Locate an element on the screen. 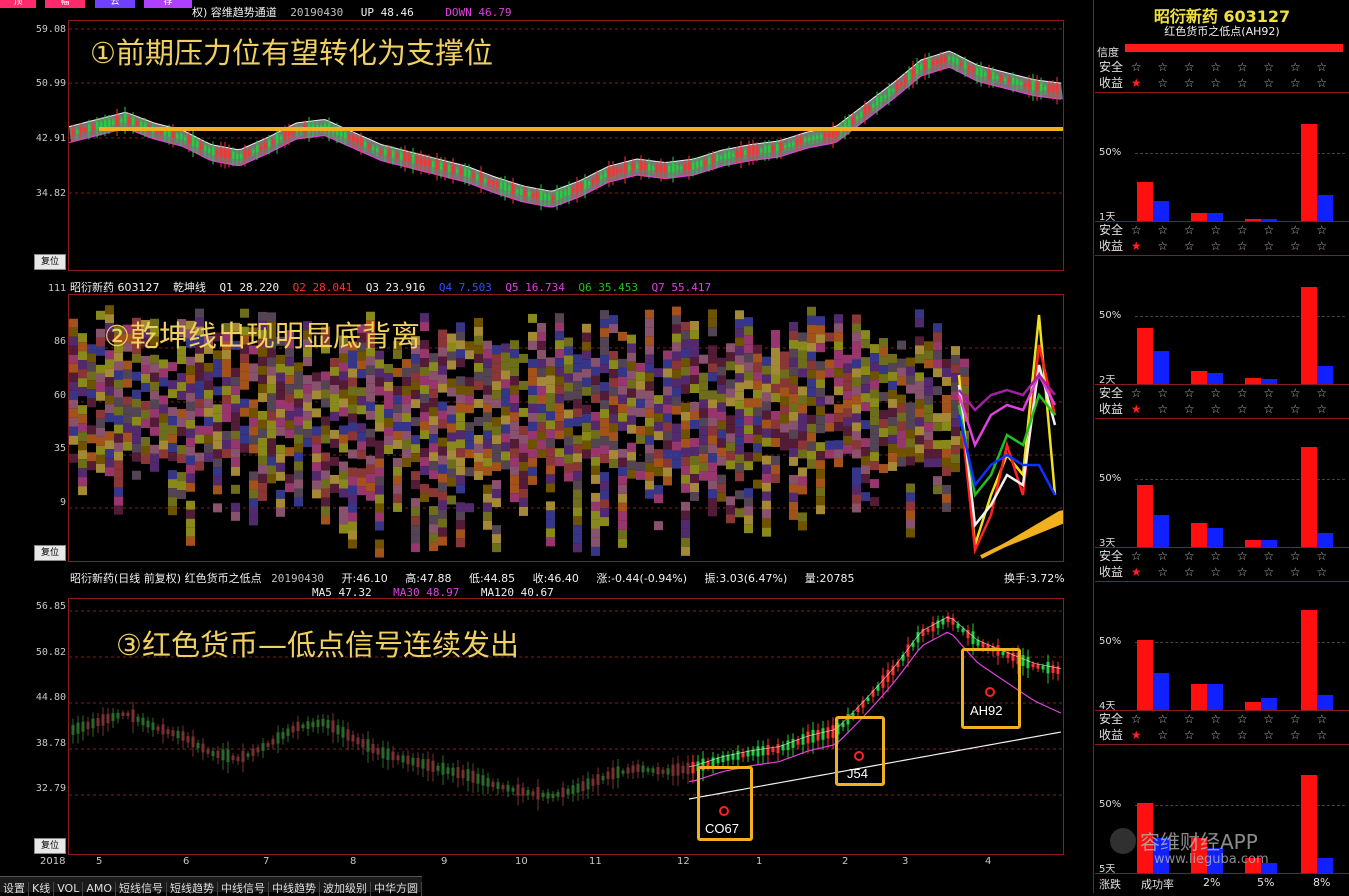  panel2-reset-button: 复位 is located at coordinates (50, 553).